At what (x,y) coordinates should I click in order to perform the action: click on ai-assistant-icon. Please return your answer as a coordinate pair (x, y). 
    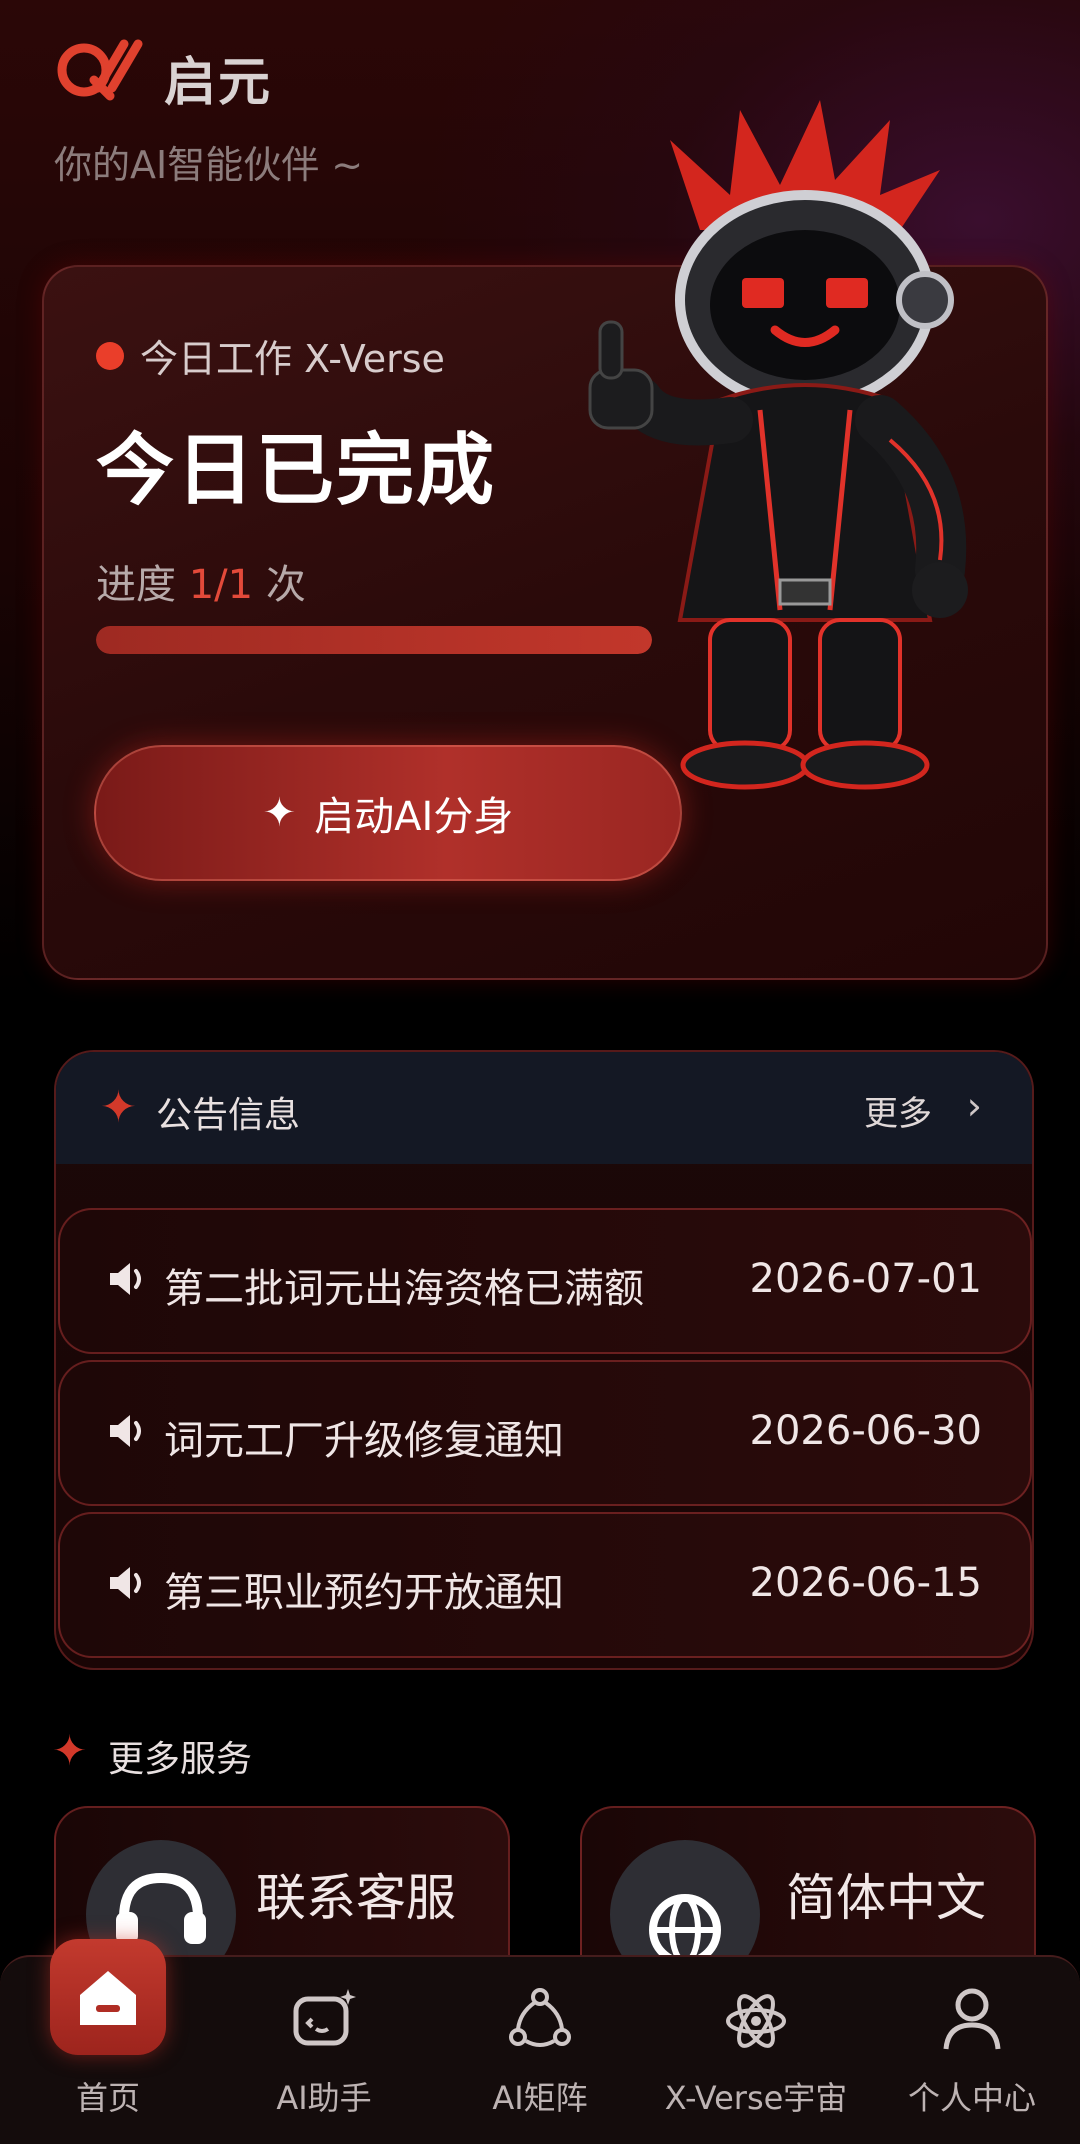
    Looking at the image, I should click on (324, 2017).